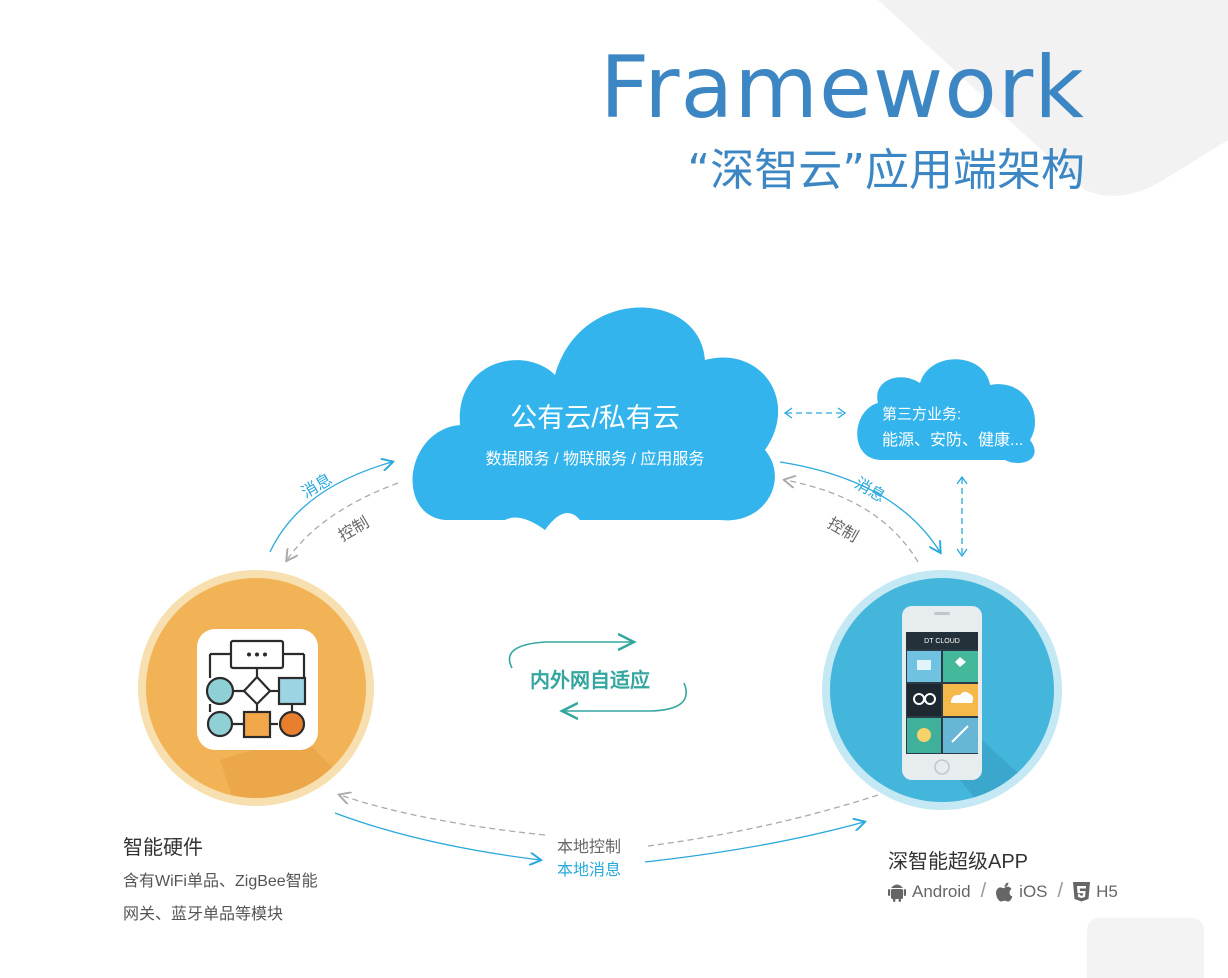 The width and height of the screenshot is (1228, 978). What do you see at coordinates (763, 820) in the screenshot?
I see `local-control-arrow` at bounding box center [763, 820].